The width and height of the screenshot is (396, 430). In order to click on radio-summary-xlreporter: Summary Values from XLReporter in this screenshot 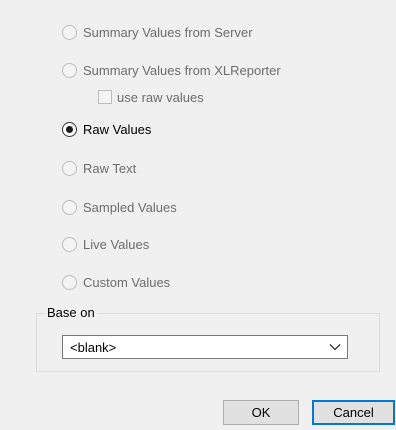, I will do `click(171, 70)`.